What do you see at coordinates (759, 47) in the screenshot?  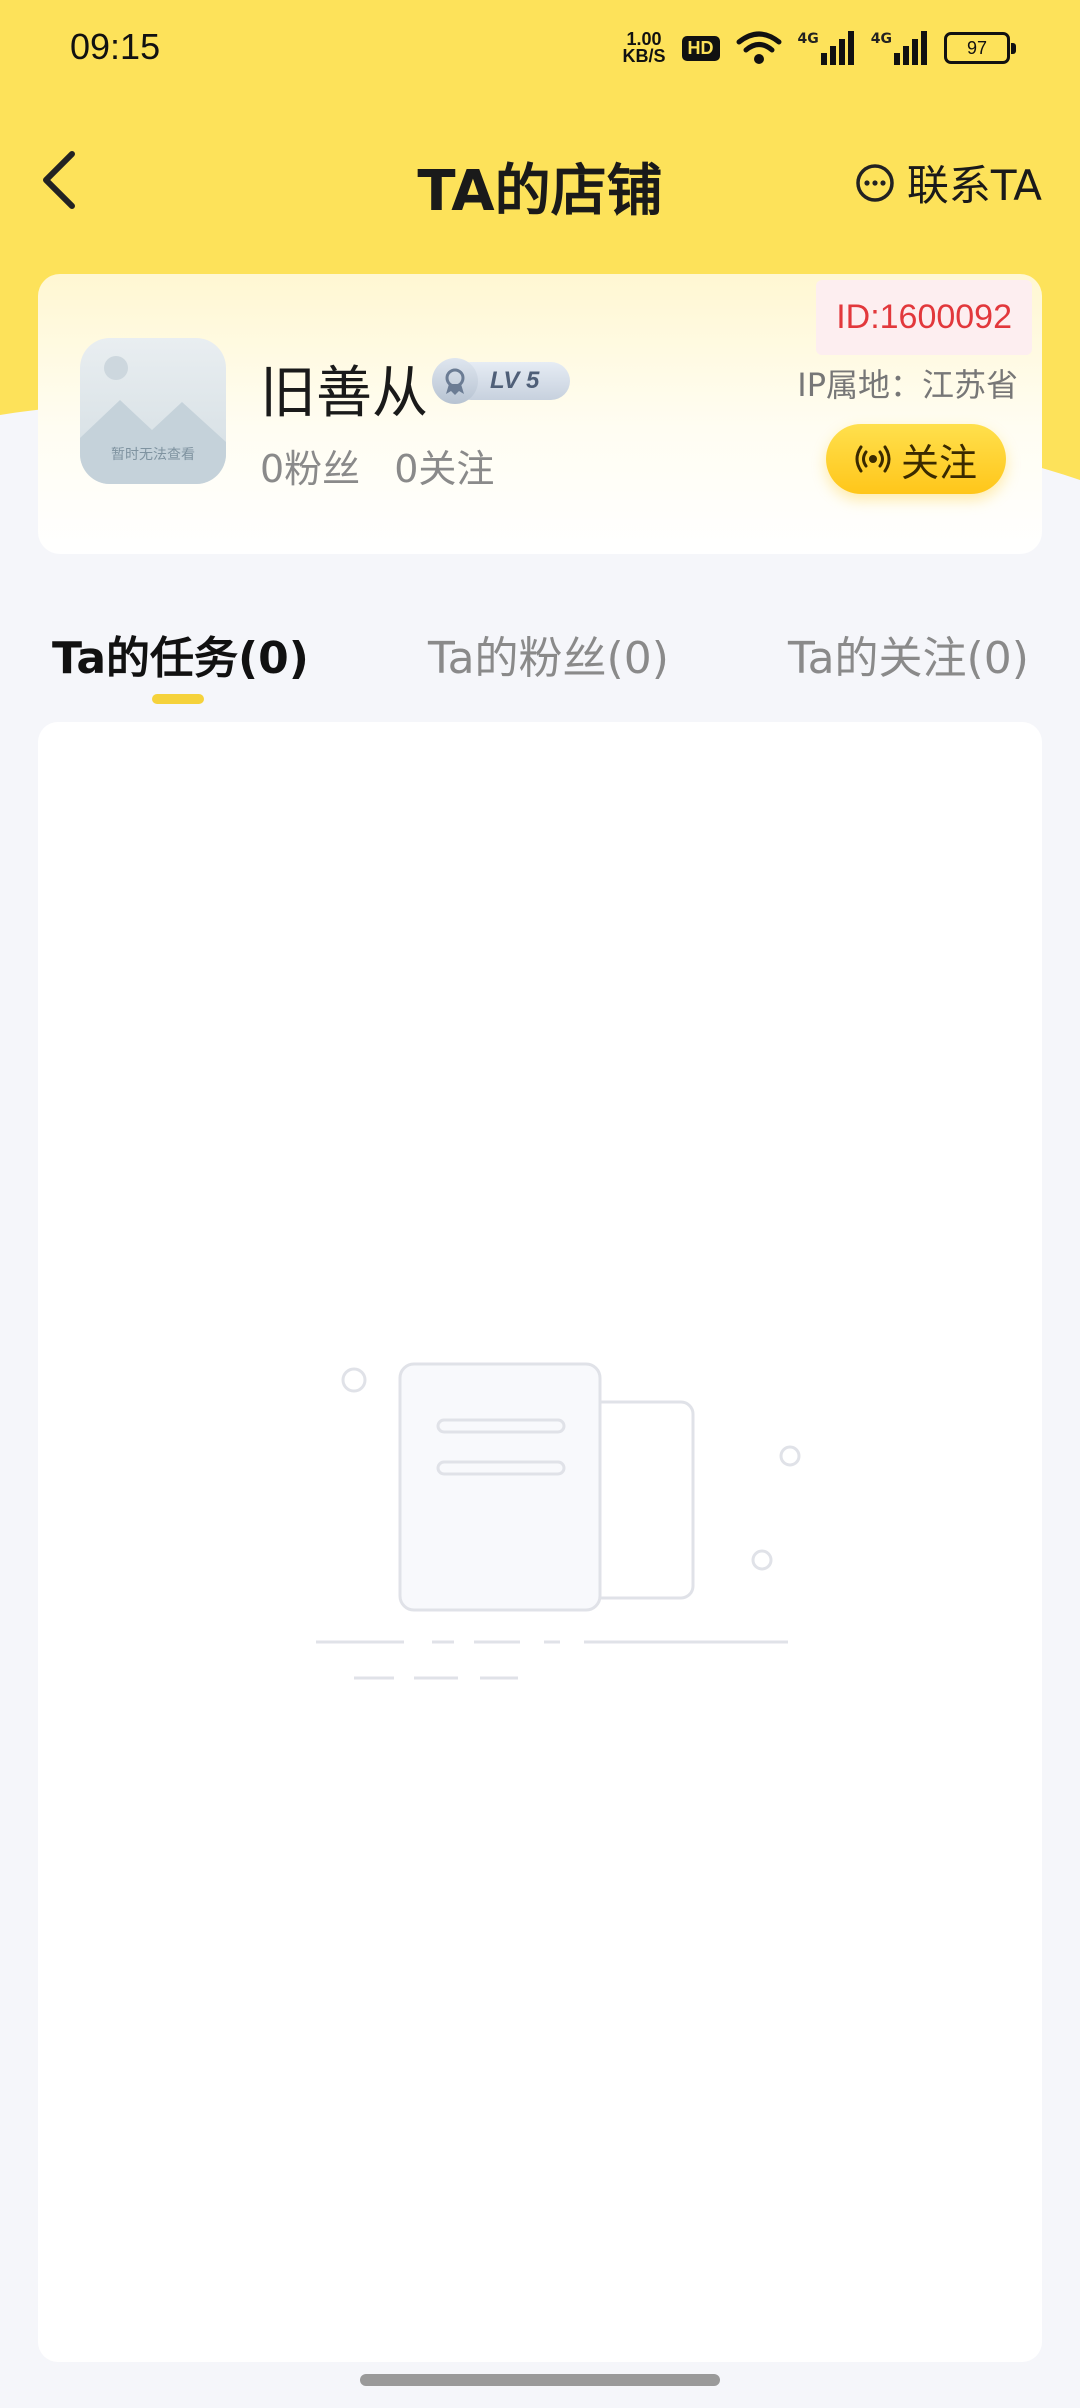 I see `wifi-icon` at bounding box center [759, 47].